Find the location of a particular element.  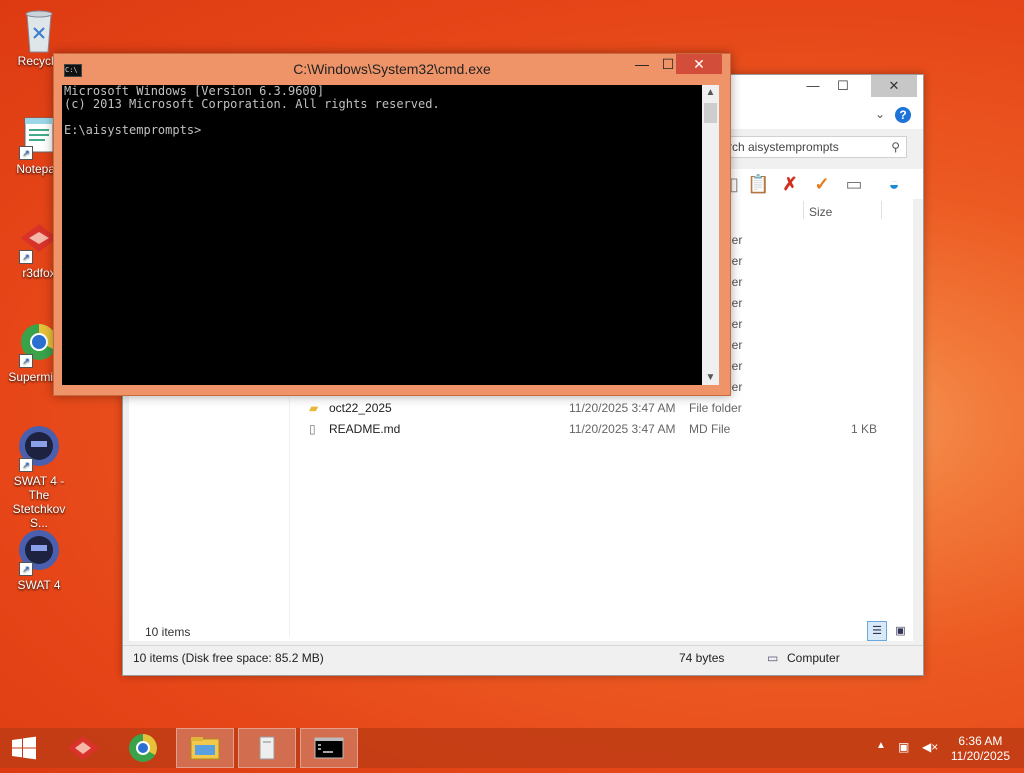

swat4-icon: ↗ is located at coordinates (39, 553).